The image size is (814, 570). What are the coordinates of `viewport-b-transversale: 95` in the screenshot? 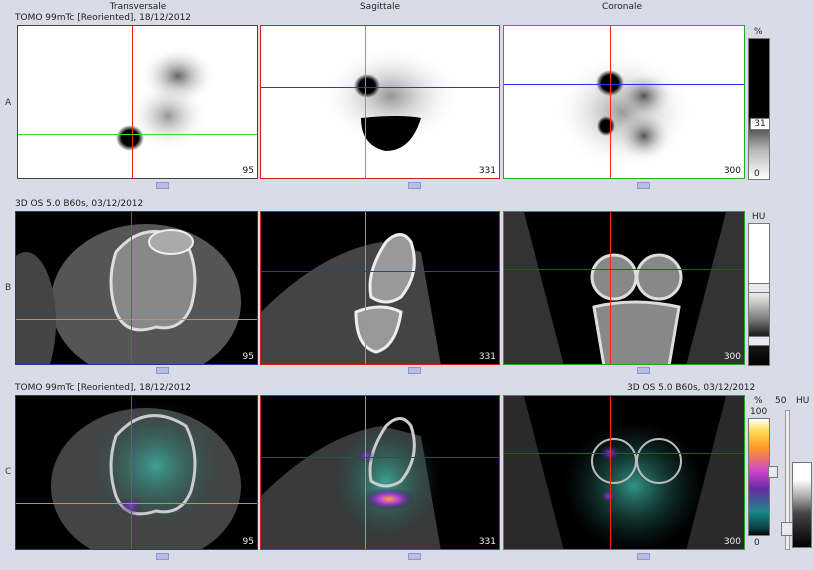 It's located at (136, 288).